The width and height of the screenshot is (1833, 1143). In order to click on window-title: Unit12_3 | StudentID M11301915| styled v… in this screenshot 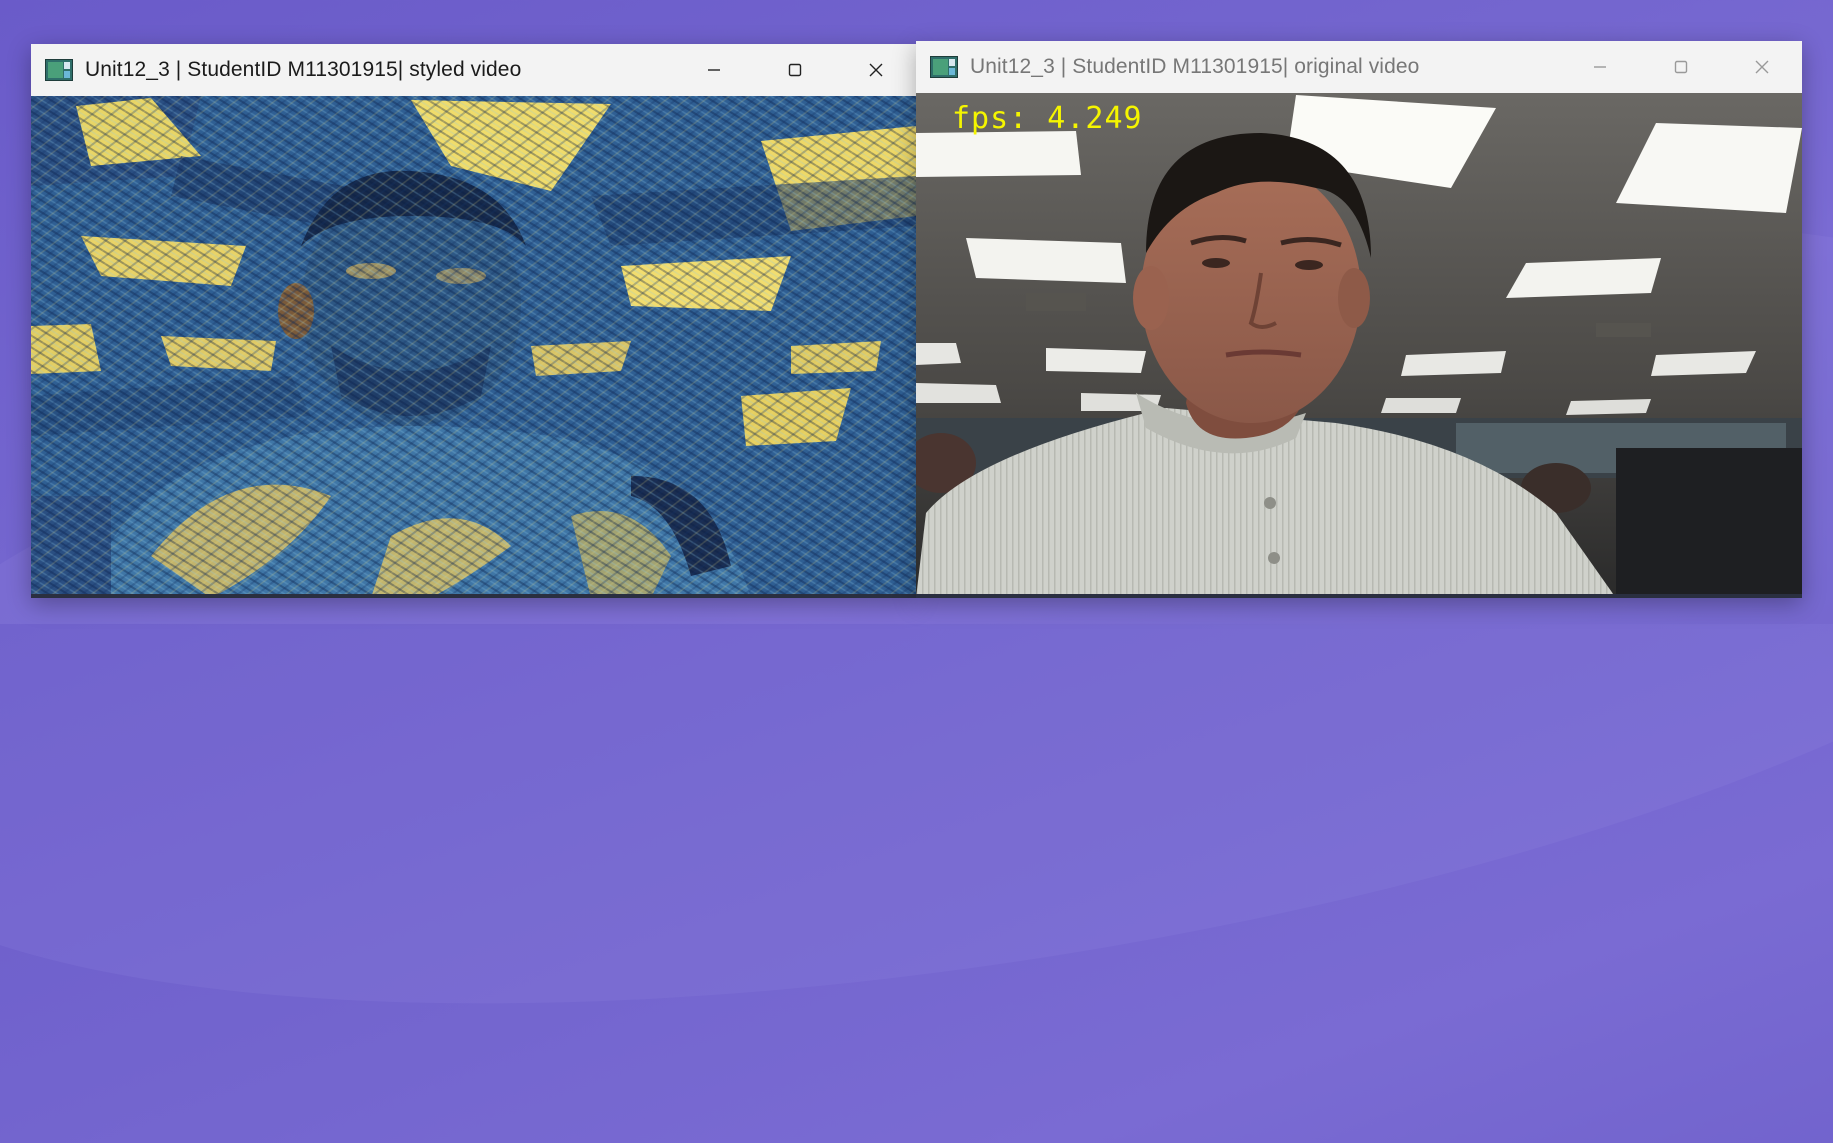, I will do `click(303, 69)`.